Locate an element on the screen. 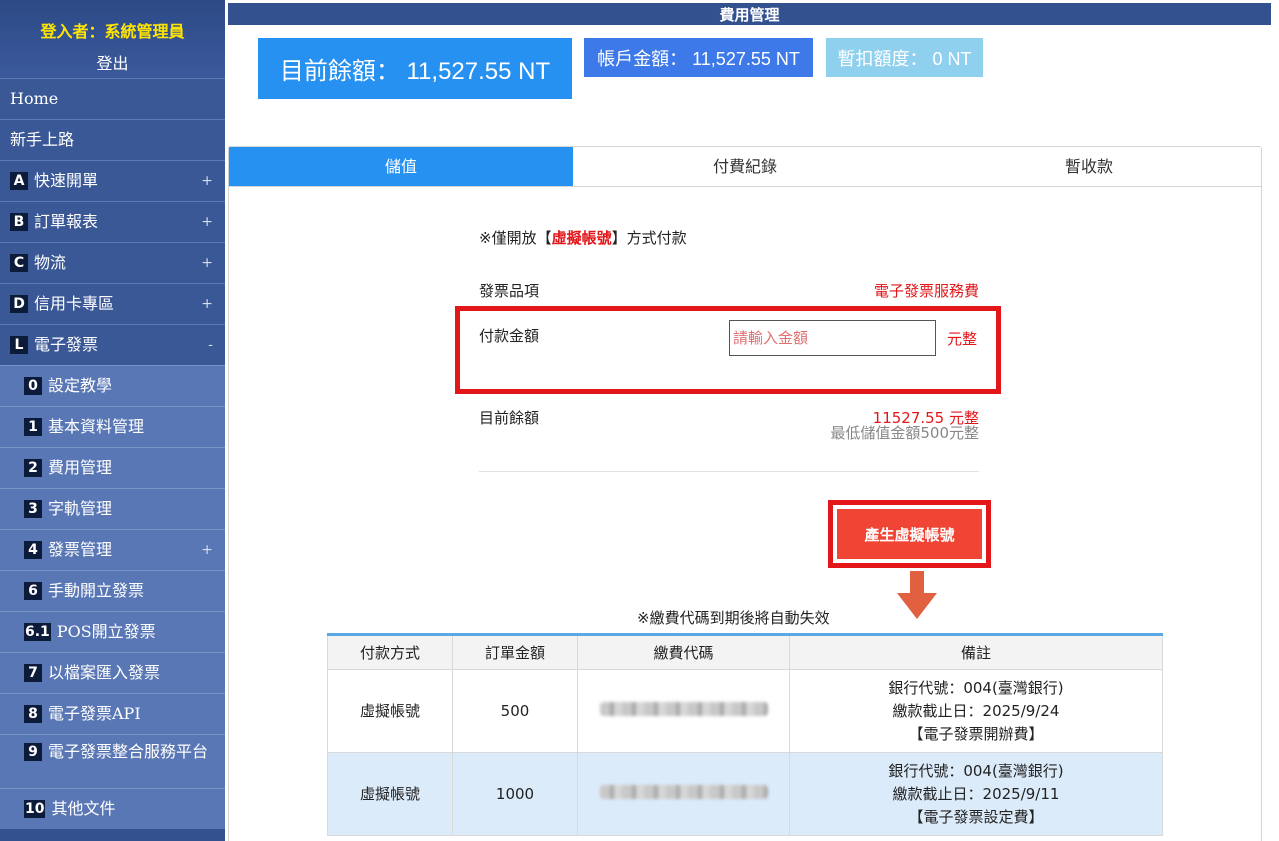 This screenshot has height=841, width=1279. sidebar-item-e-invoice: L 電子發票 - is located at coordinates (112, 344).